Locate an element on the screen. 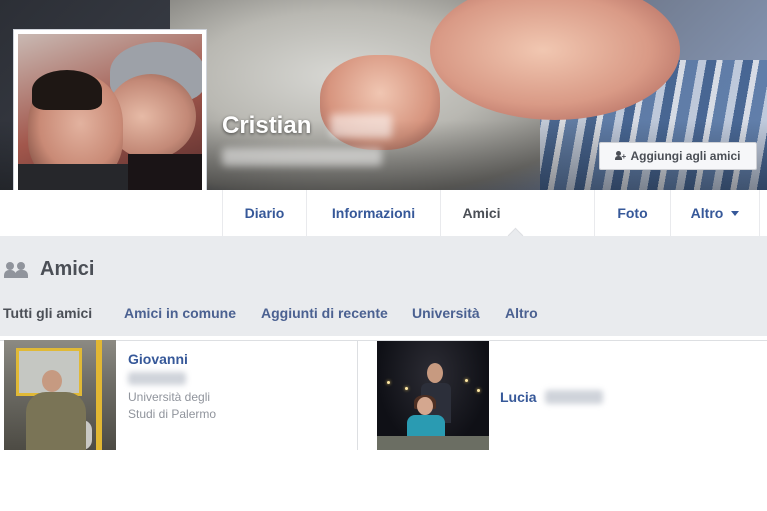 This screenshot has height=511, width=767. photo-pole is located at coordinates (99, 395).